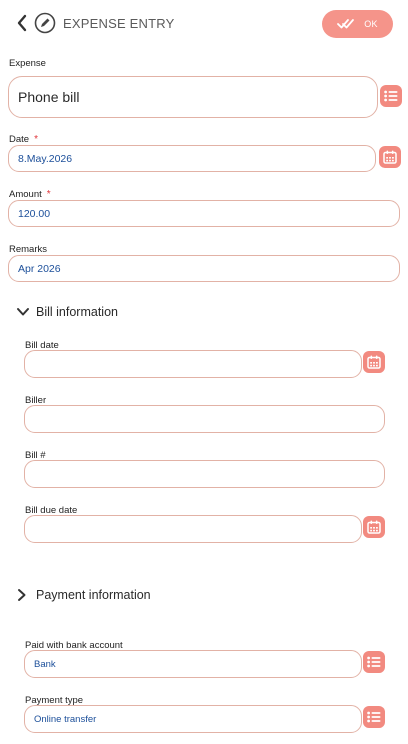  Describe the element at coordinates (193, 719) in the screenshot. I see `payment-type-field: Online transfer` at that location.